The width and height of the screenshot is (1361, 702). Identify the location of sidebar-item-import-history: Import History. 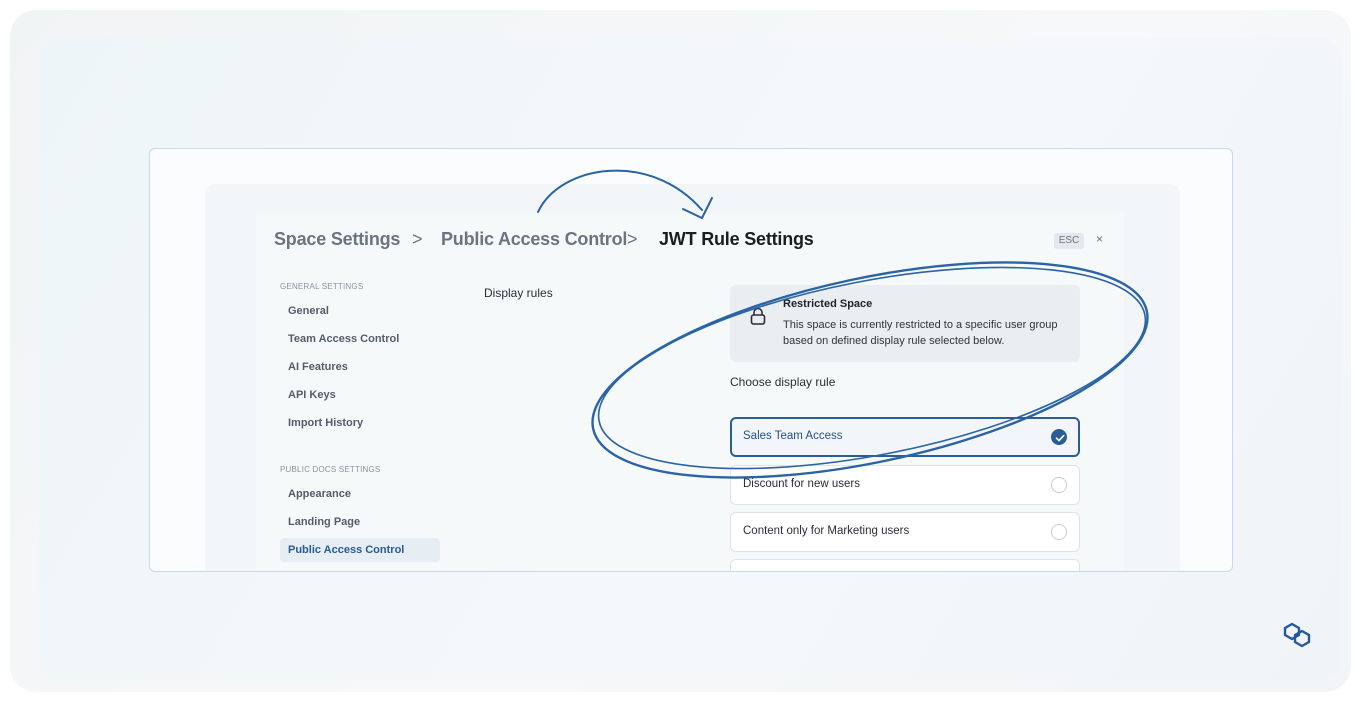
(355, 423).